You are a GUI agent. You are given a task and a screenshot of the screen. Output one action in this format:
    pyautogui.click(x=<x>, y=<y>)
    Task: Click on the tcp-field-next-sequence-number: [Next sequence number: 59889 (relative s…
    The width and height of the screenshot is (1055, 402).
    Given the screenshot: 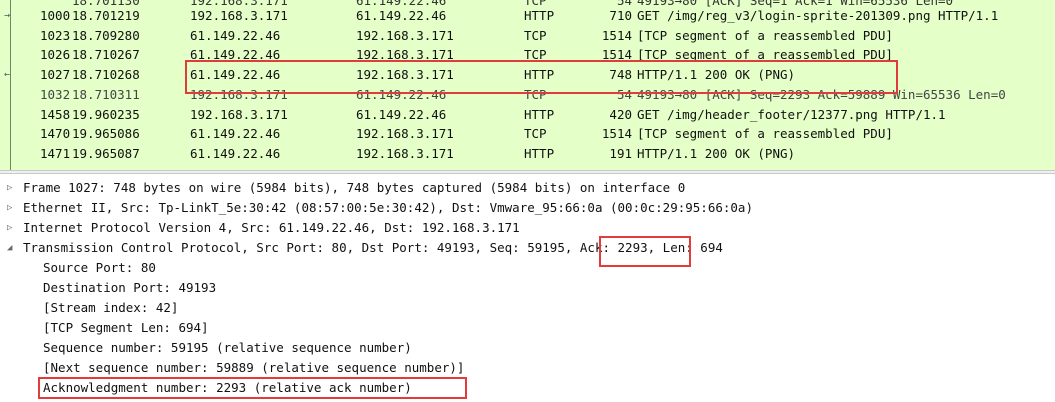 What is the action you would take?
    pyautogui.click(x=253, y=368)
    